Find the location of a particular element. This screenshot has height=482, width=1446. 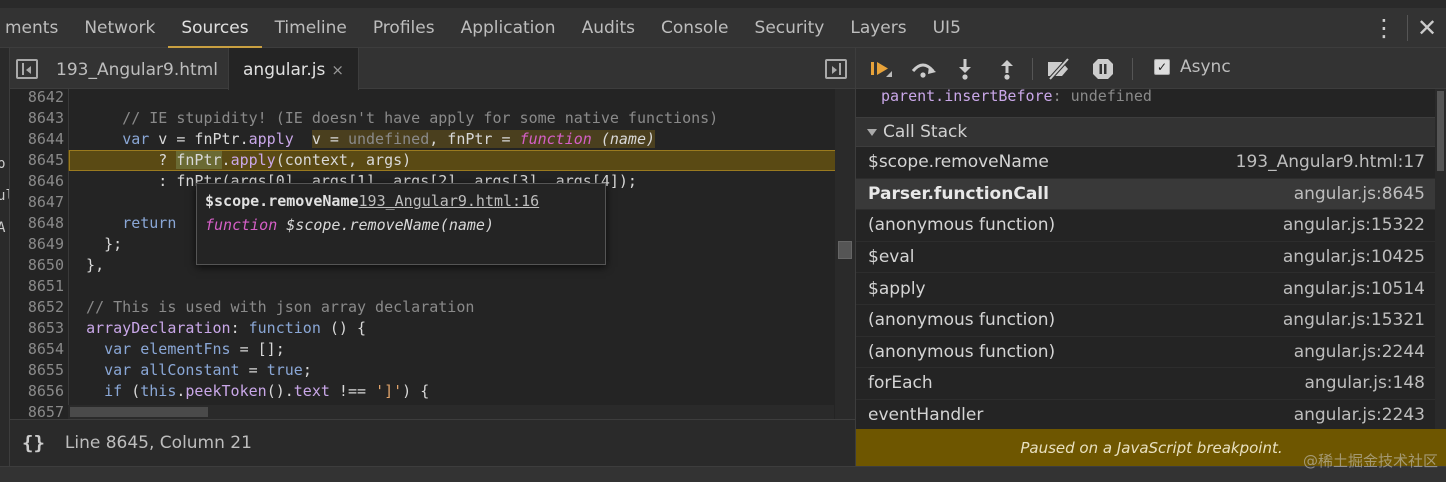

call-stack-header: Call Stack is located at coordinates (1146, 132).